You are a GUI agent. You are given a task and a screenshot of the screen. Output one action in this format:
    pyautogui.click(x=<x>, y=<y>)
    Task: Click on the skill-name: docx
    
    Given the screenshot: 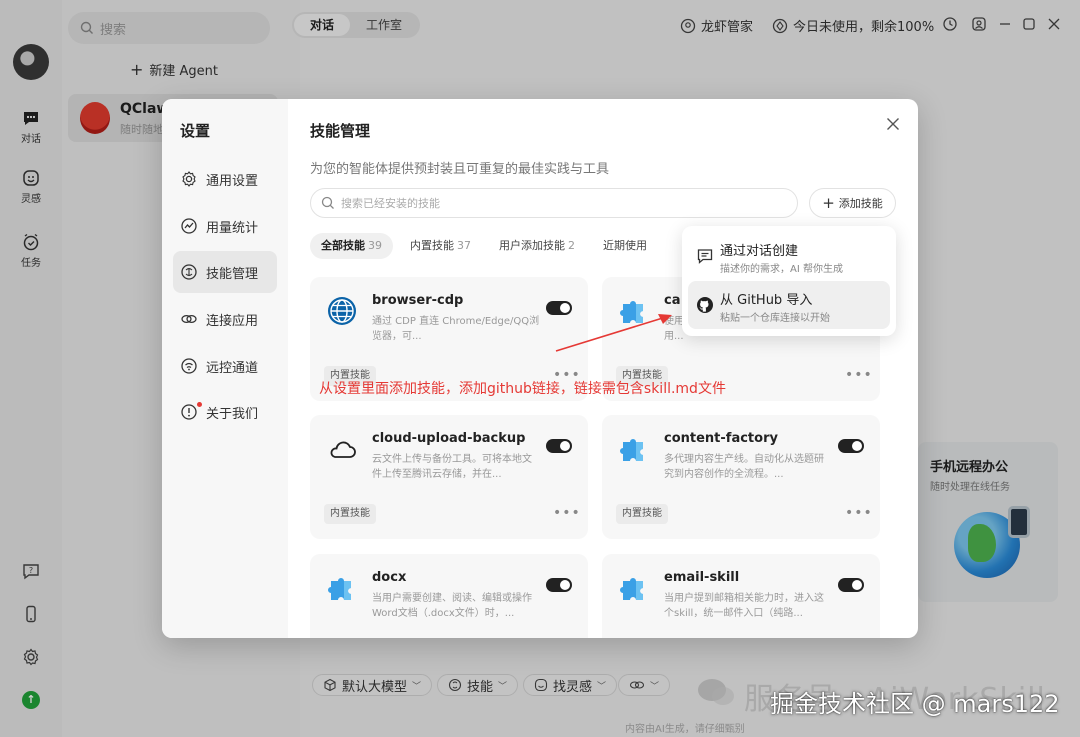 What is the action you would take?
    pyautogui.click(x=389, y=577)
    